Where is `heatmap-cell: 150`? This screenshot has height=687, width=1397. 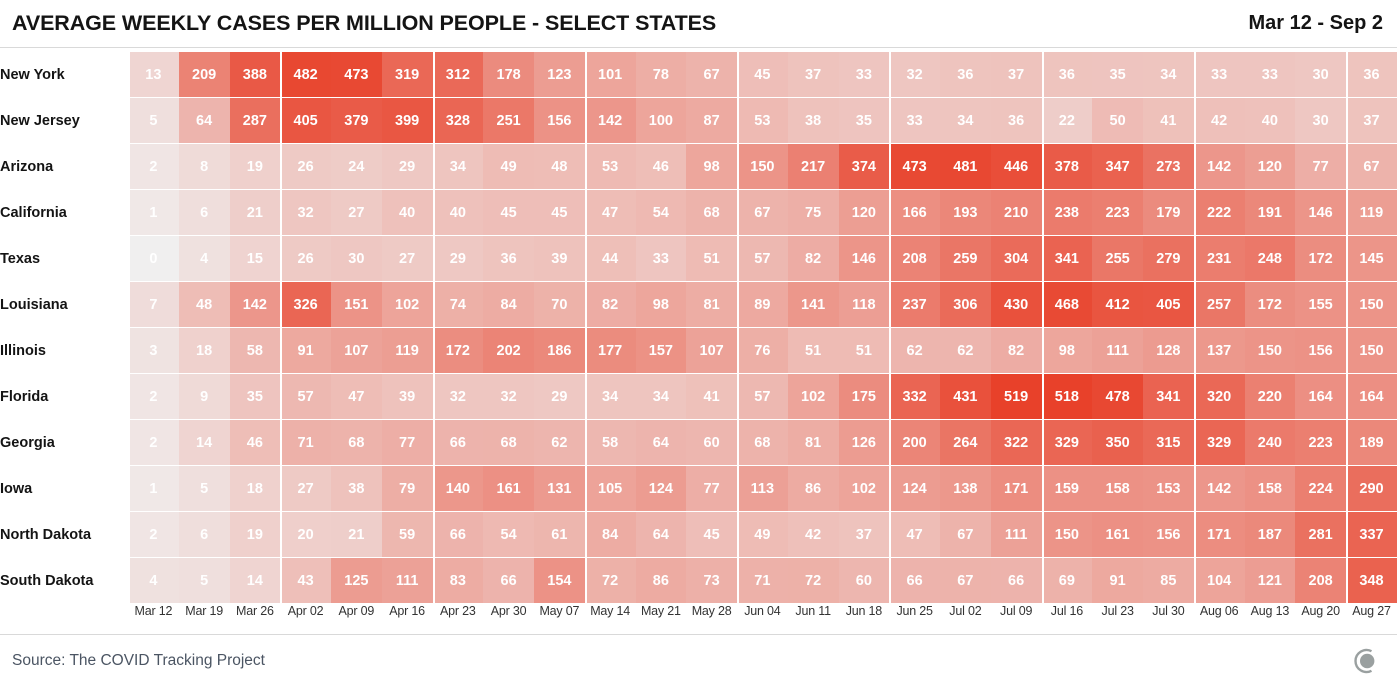 heatmap-cell: 150 is located at coordinates (1270, 350).